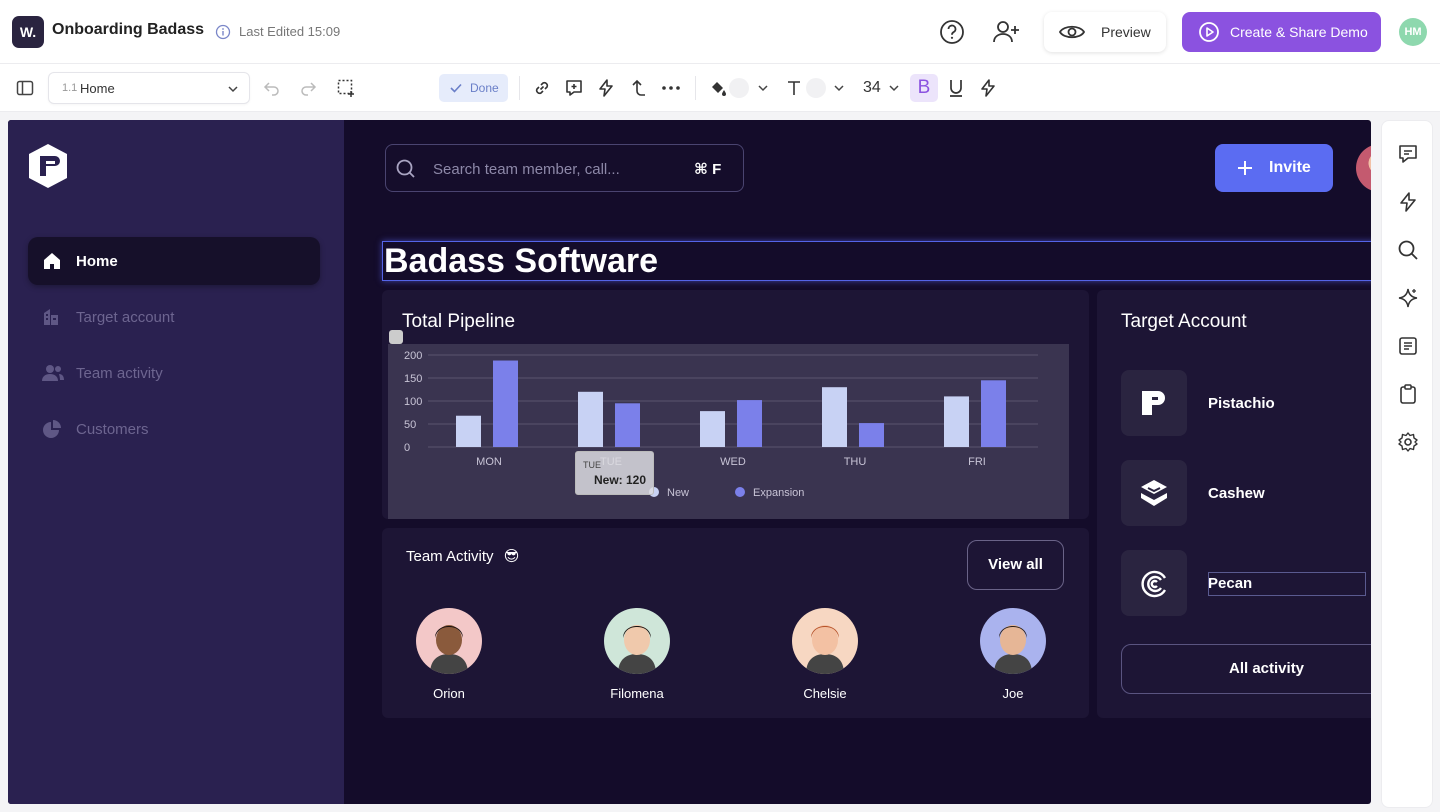 Image resolution: width=1440 pixels, height=812 pixels. What do you see at coordinates (1245, 168) in the screenshot?
I see `plus-icon` at bounding box center [1245, 168].